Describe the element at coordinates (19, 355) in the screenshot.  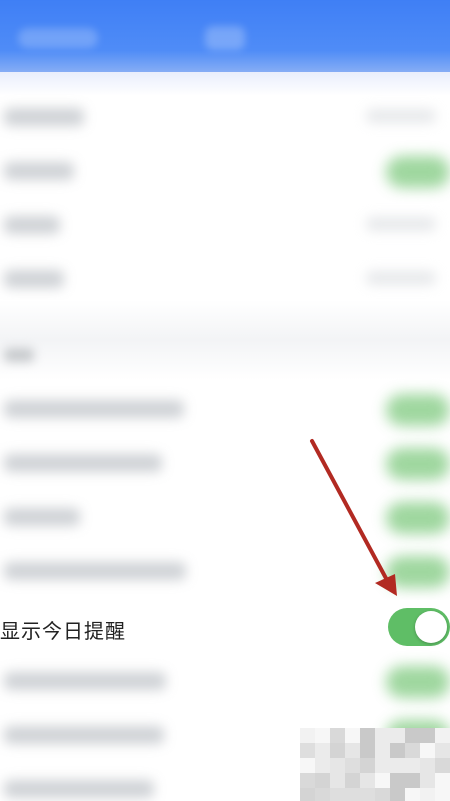
I see `section-header-blurred` at that location.